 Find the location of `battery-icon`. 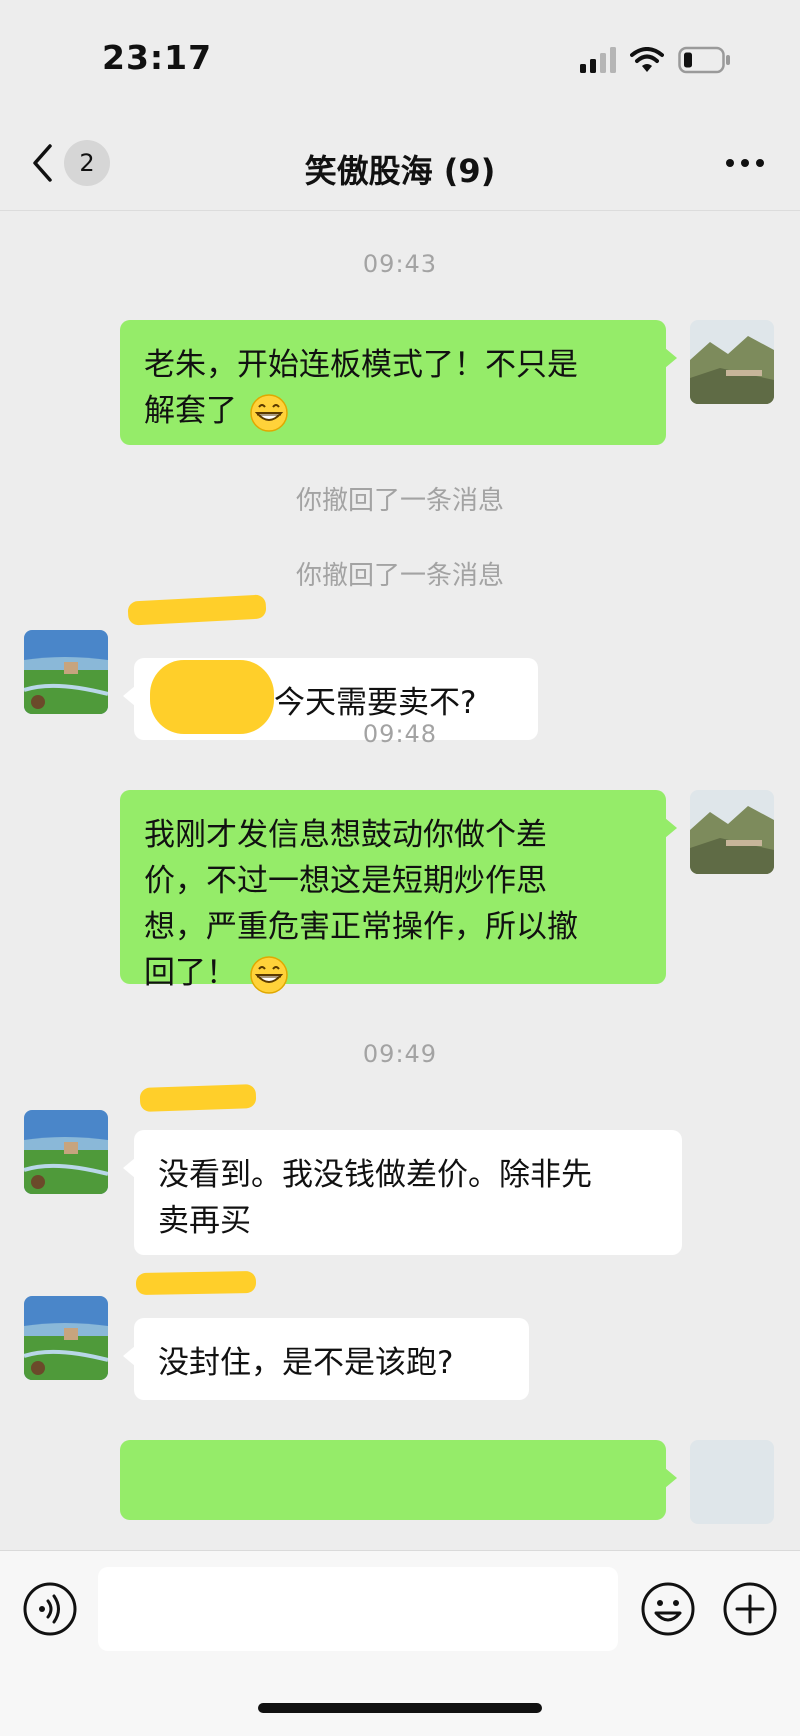

battery-icon is located at coordinates (704, 60).